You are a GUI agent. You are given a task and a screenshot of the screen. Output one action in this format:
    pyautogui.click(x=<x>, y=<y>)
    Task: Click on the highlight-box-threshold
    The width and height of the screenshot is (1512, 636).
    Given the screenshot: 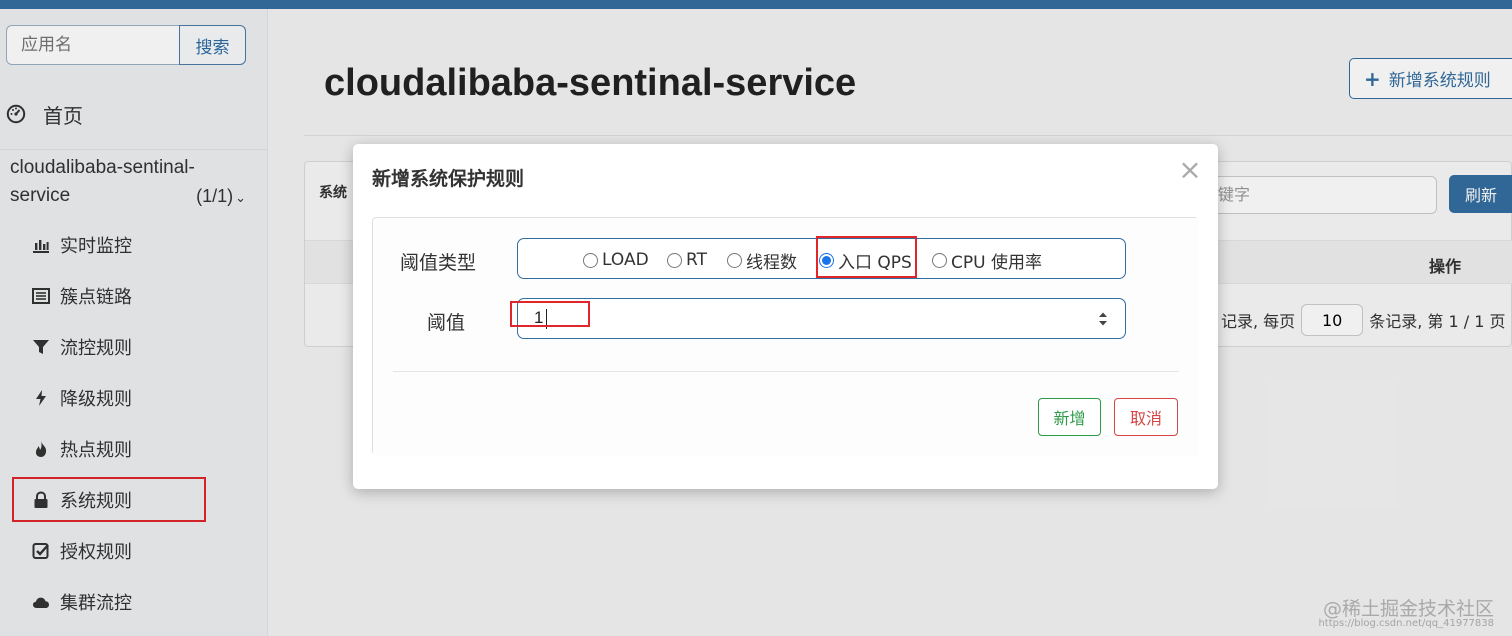 What is the action you would take?
    pyautogui.click(x=550, y=314)
    